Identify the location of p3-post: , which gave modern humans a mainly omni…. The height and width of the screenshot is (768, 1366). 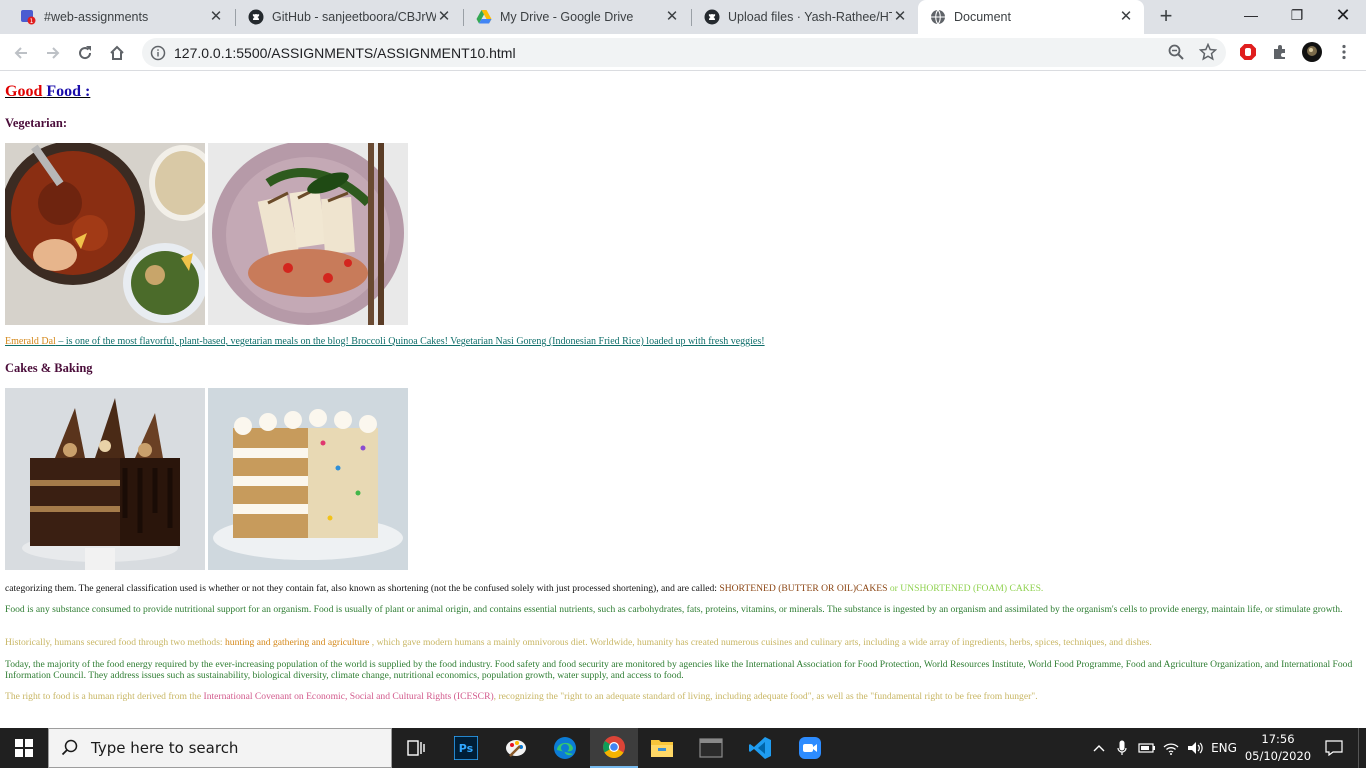
(760, 642).